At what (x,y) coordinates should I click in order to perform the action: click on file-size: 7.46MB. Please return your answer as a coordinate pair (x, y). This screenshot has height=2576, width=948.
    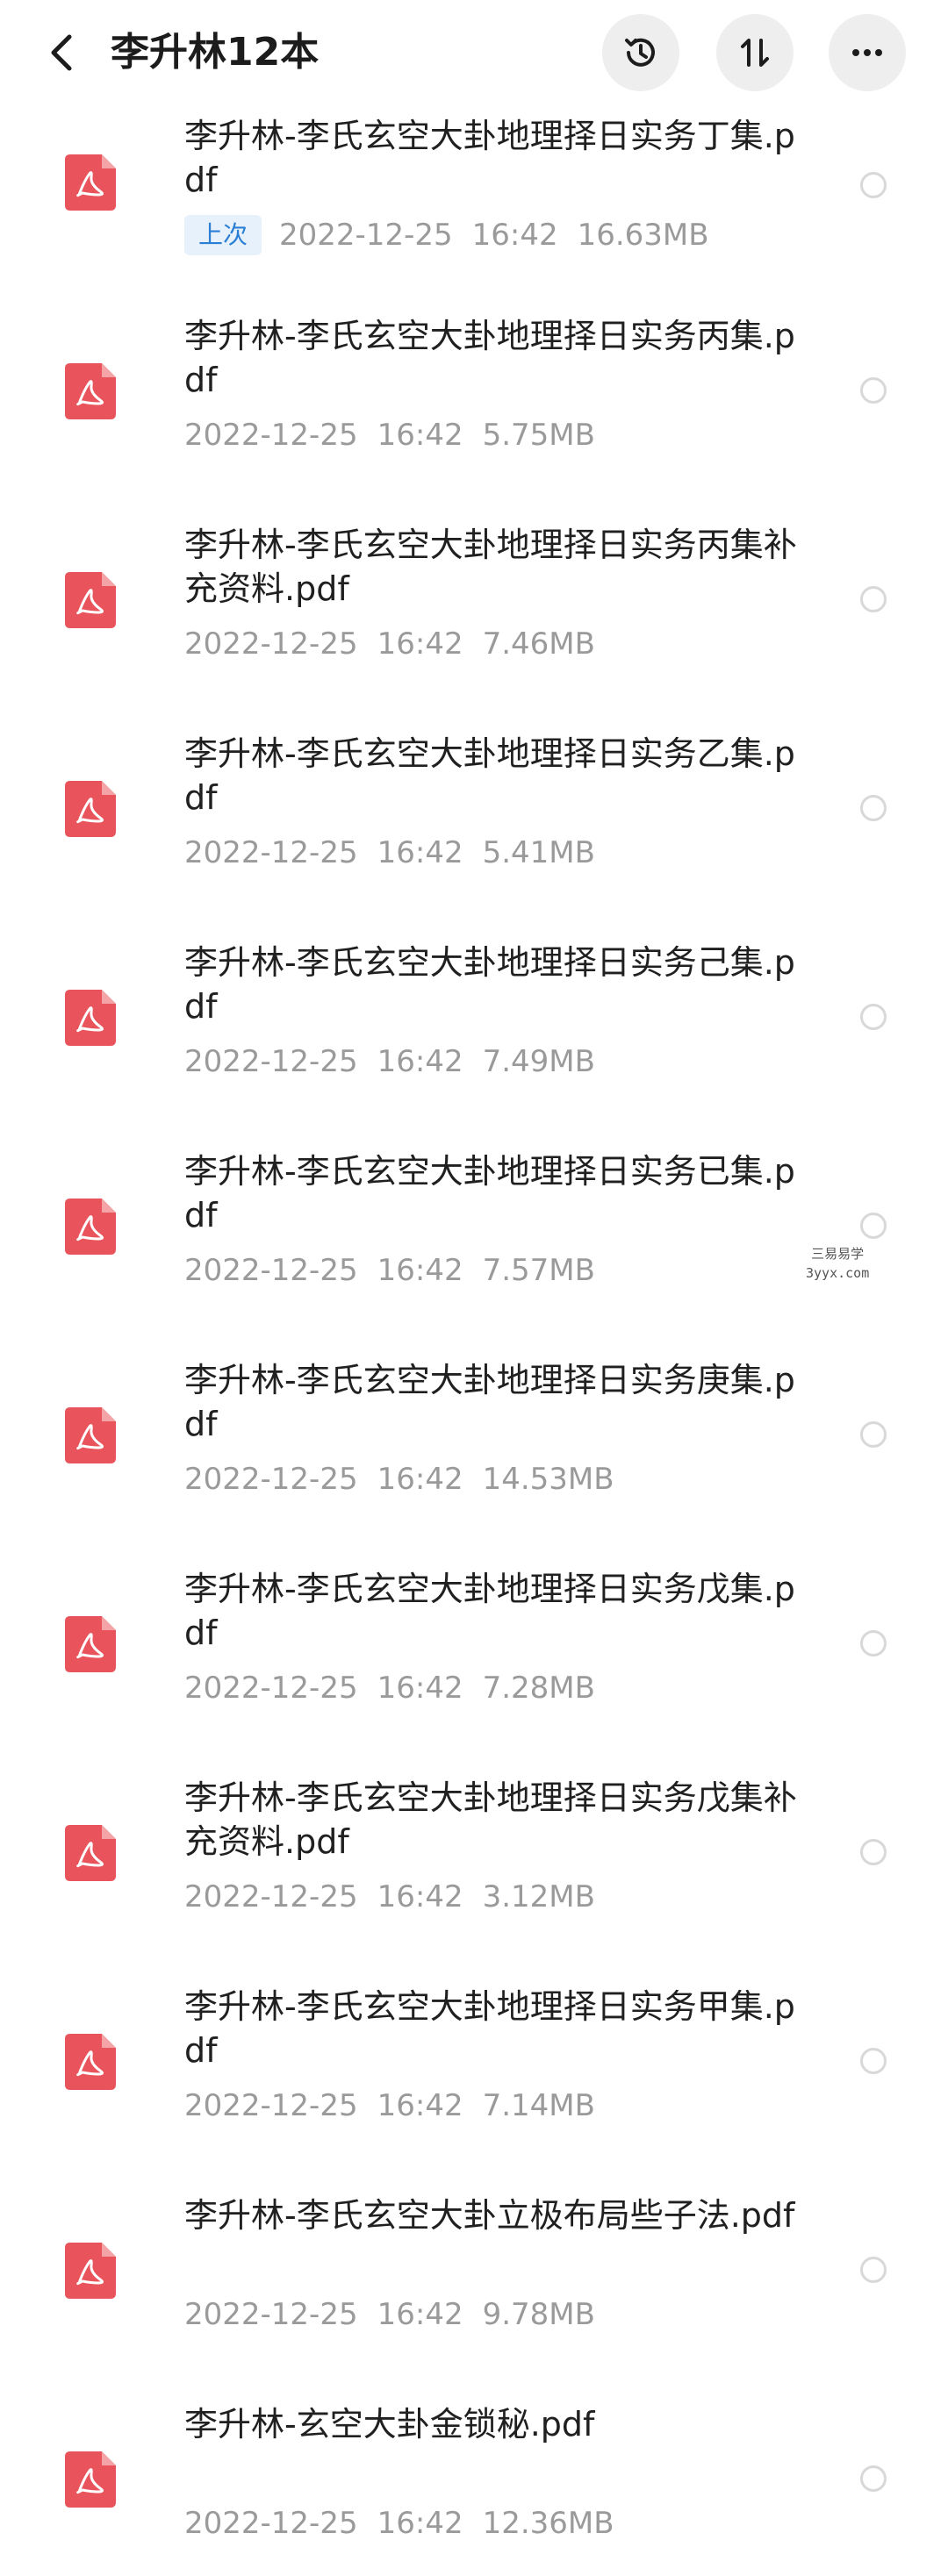
    Looking at the image, I should click on (538, 644).